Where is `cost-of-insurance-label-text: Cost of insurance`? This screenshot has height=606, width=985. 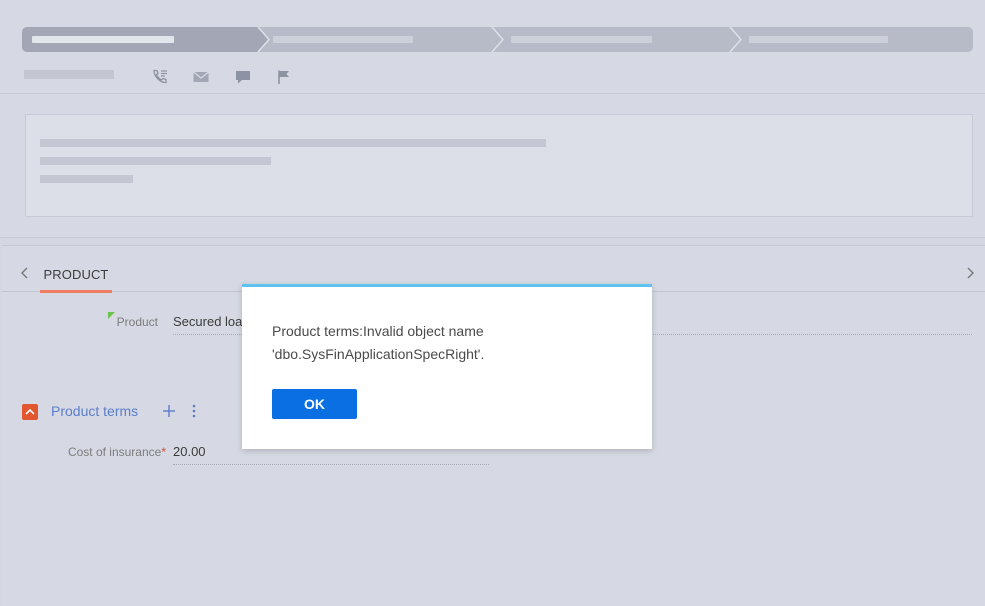 cost-of-insurance-label-text: Cost of insurance is located at coordinates (114, 452).